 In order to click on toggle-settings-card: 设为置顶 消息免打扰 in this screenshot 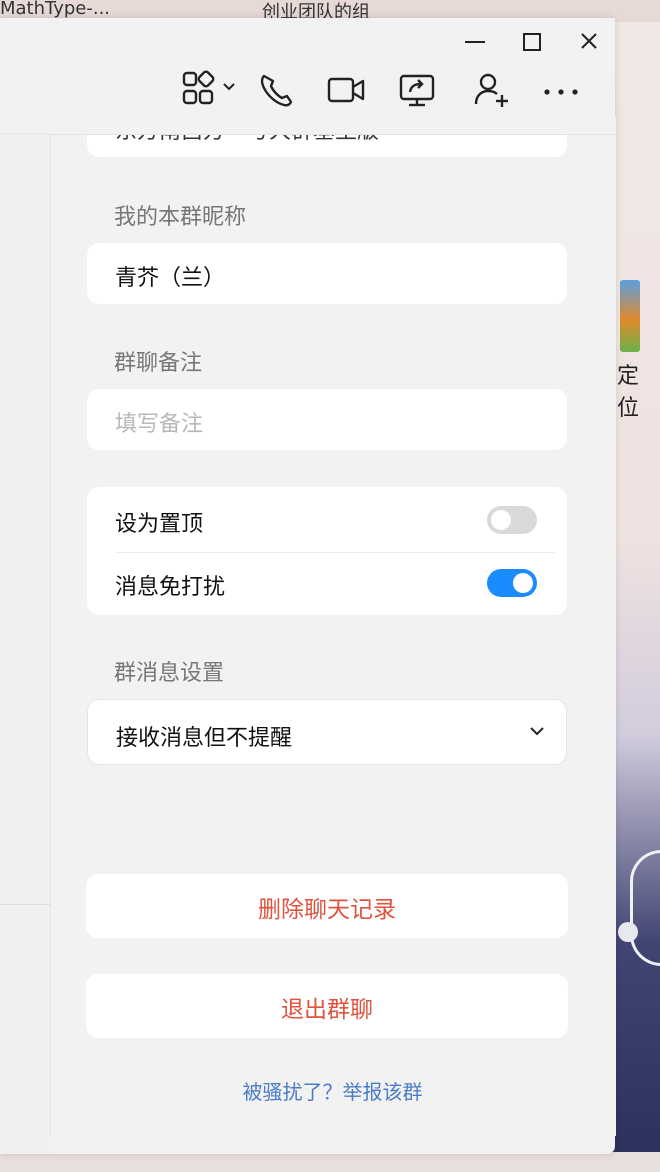, I will do `click(327, 551)`.